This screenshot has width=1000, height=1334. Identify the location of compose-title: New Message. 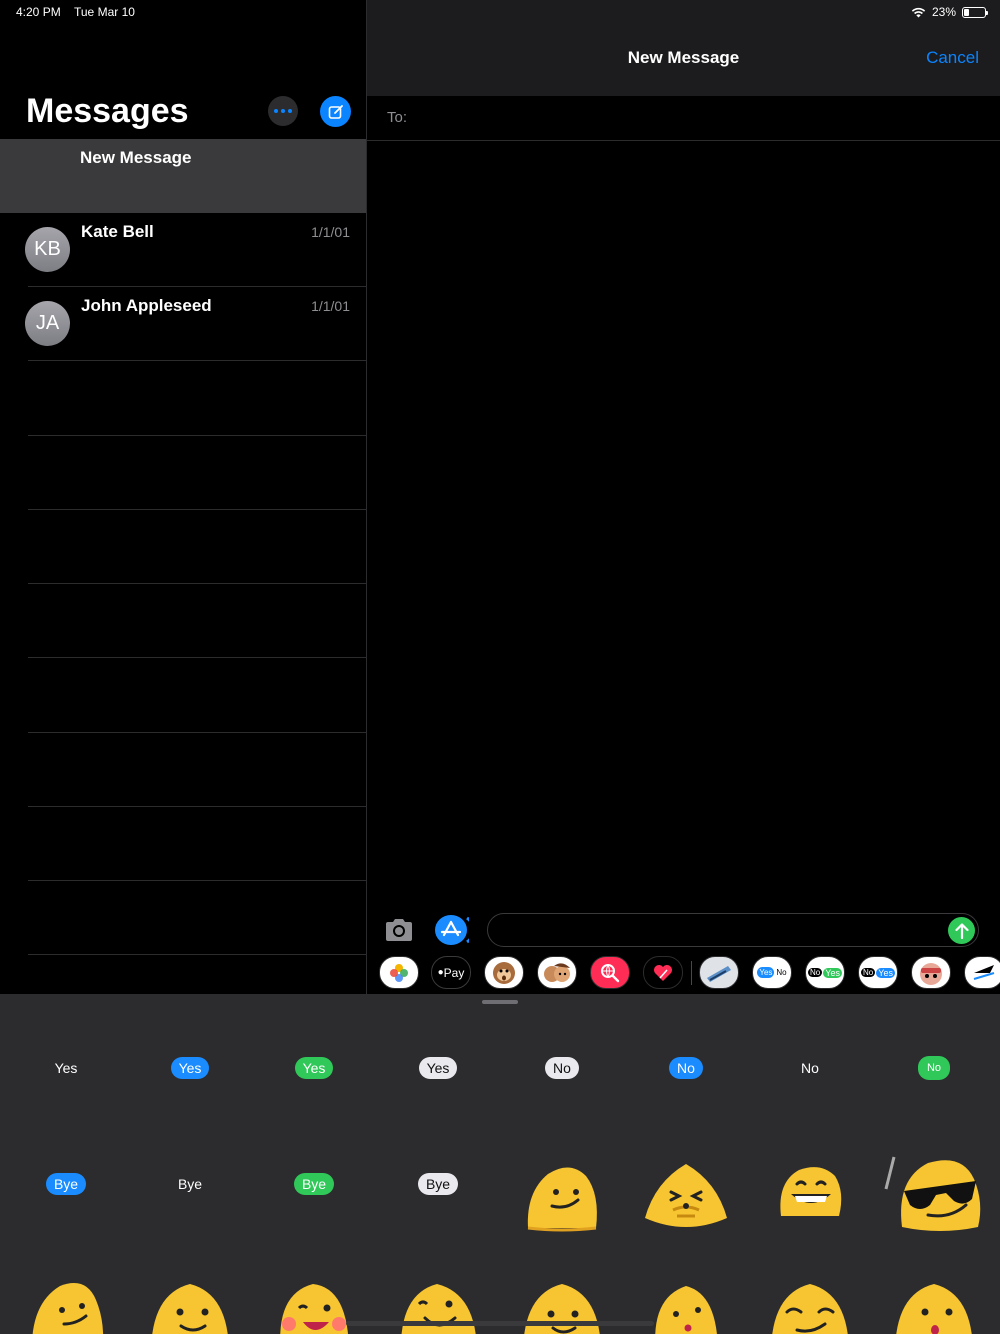
(683, 57).